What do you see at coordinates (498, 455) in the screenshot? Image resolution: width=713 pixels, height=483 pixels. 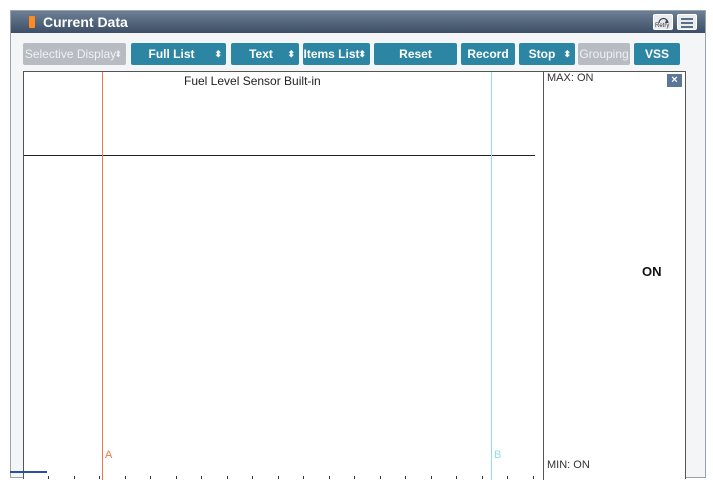 I see `cursor-b-label: B` at bounding box center [498, 455].